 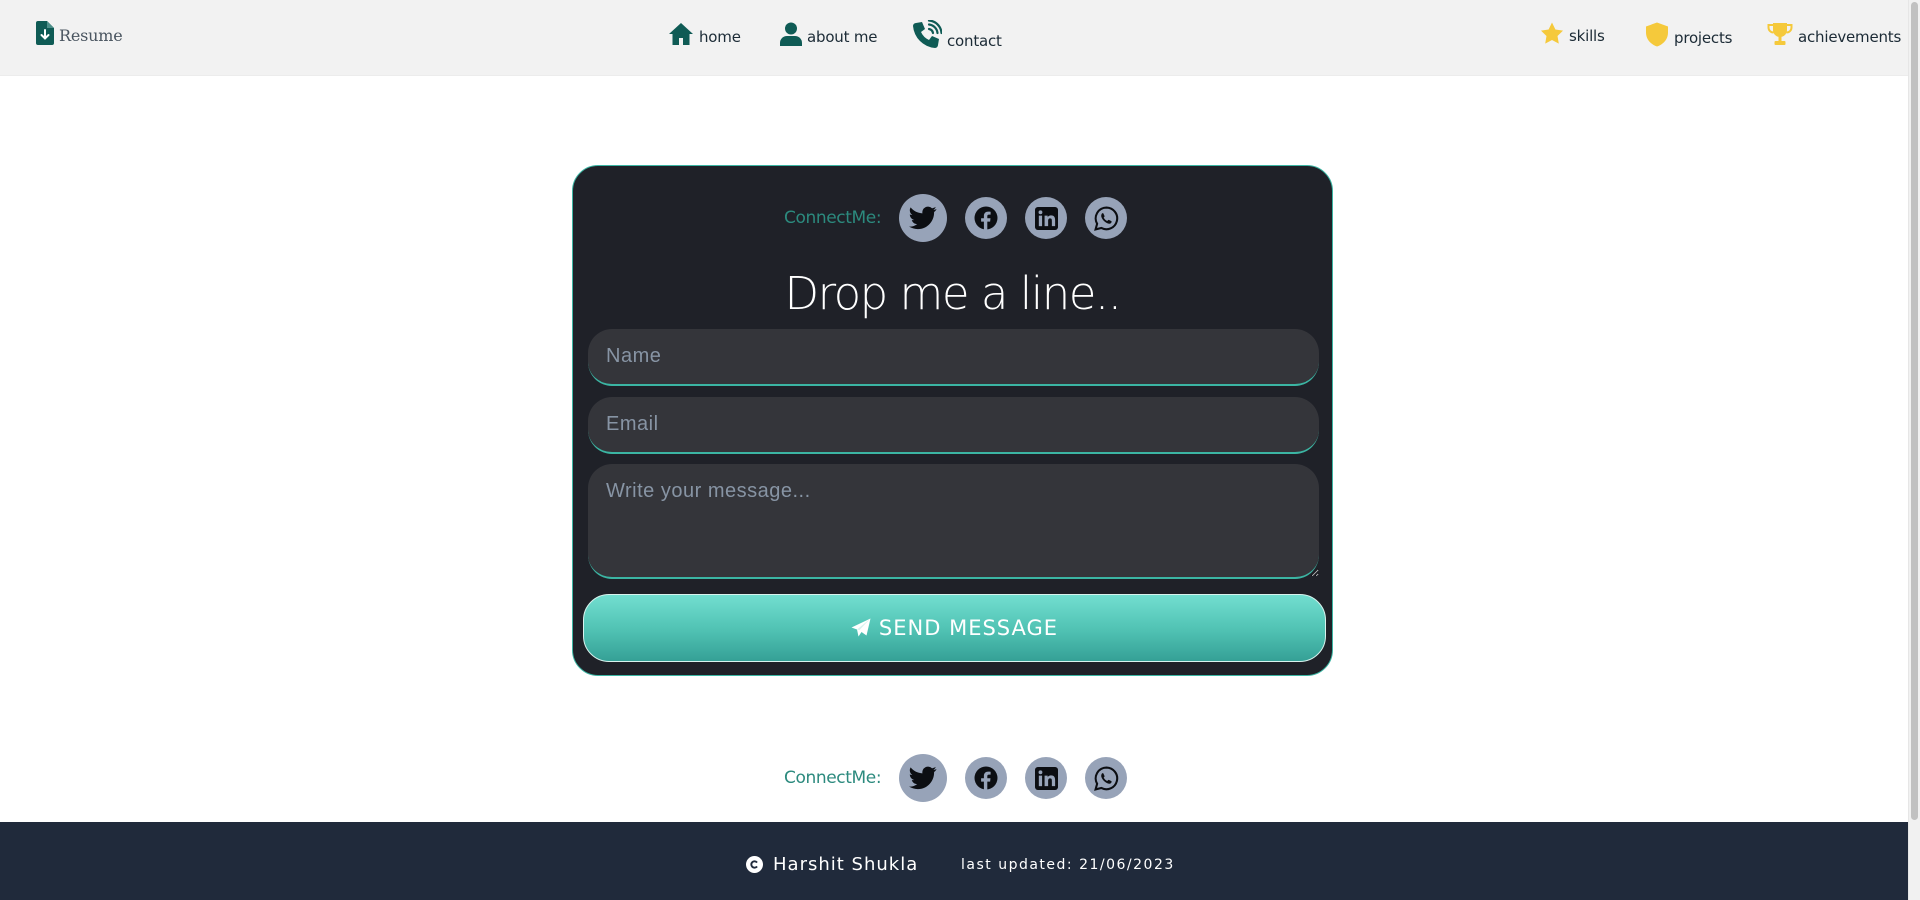 What do you see at coordinates (720, 37) in the screenshot?
I see `nav-home-label: home` at bounding box center [720, 37].